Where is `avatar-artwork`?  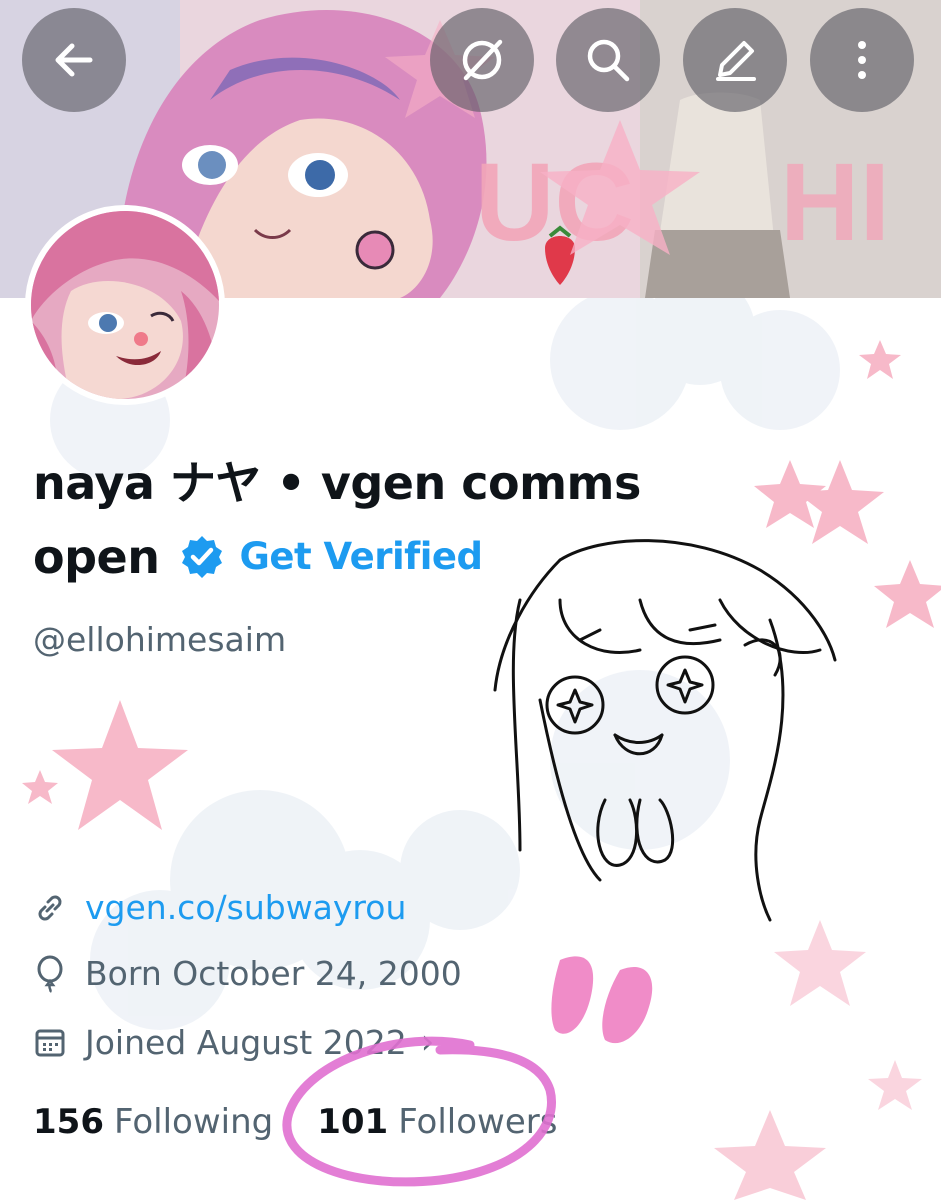
avatar-artwork is located at coordinates (125, 305).